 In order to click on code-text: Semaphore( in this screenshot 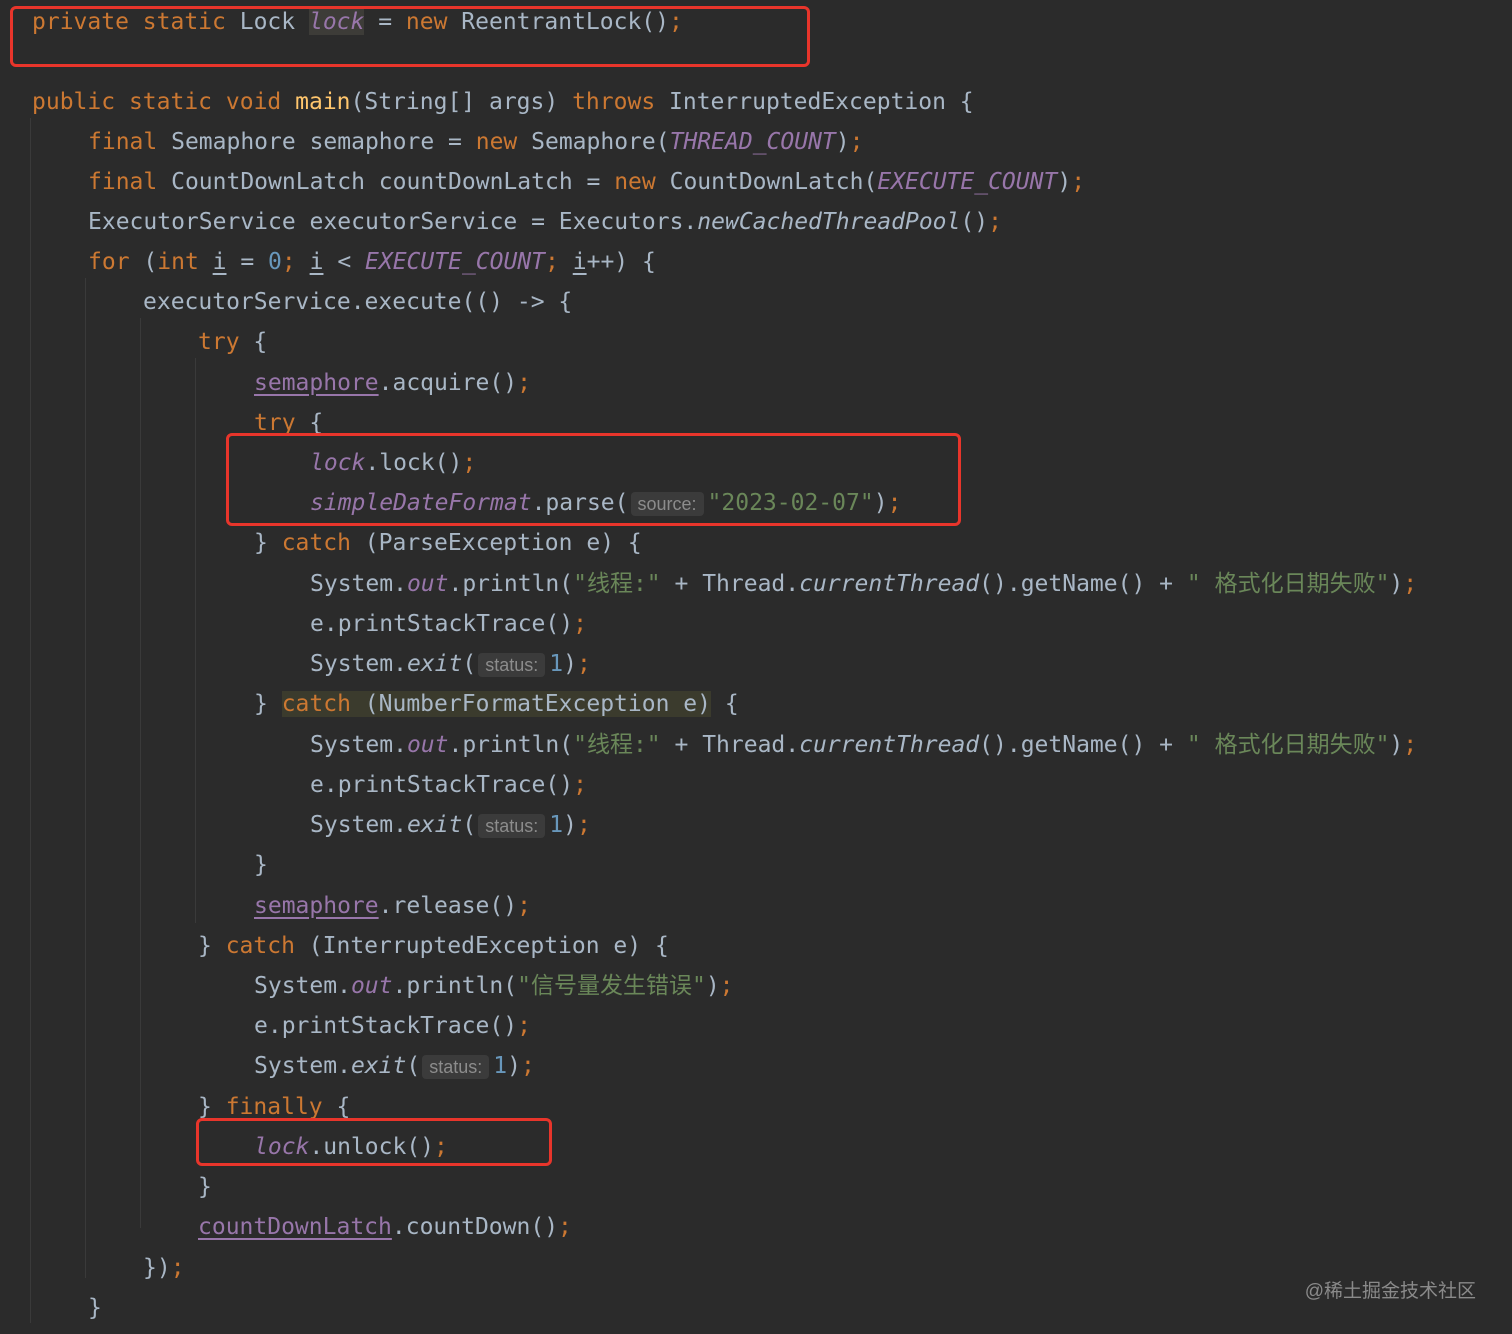, I will do `click(600, 142)`.